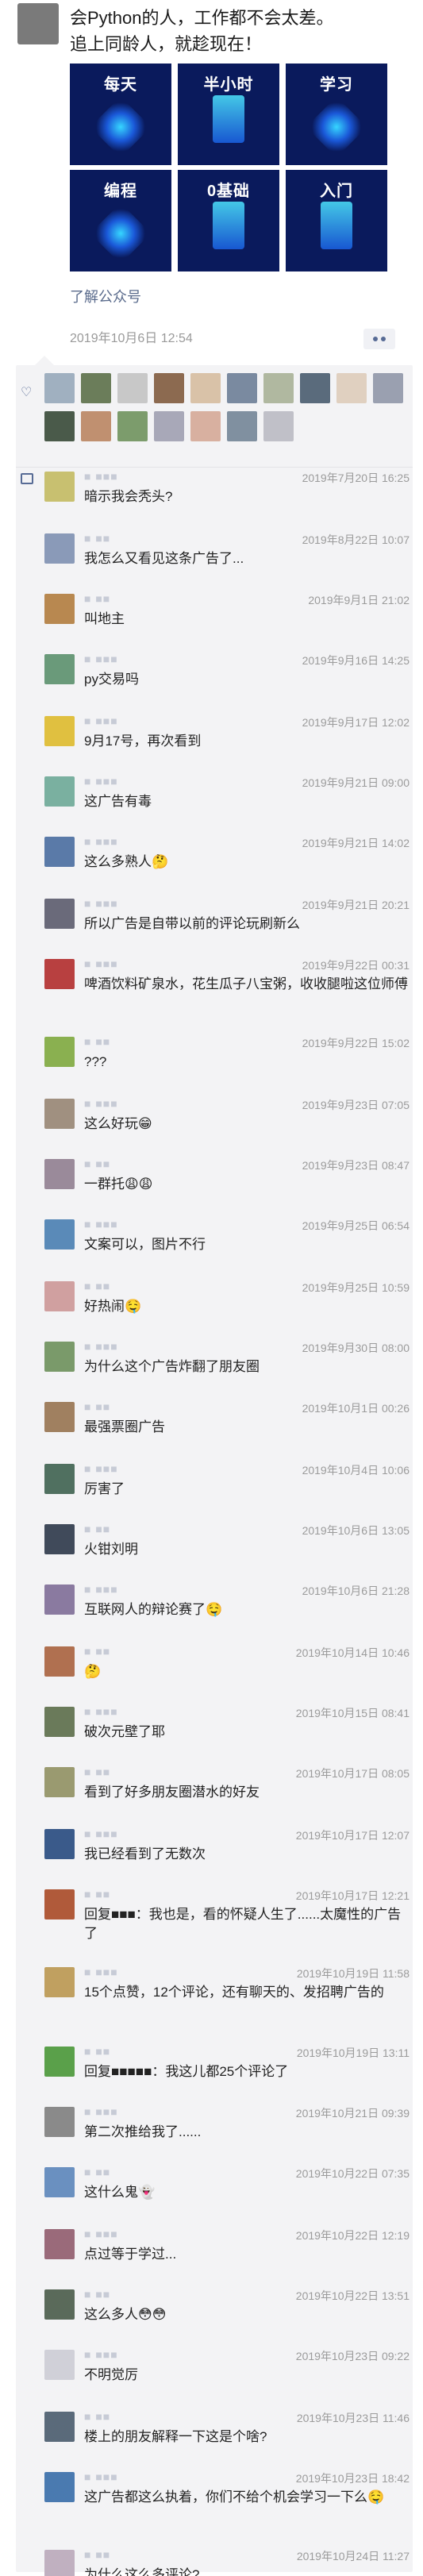 Image resolution: width=423 pixels, height=2576 pixels. What do you see at coordinates (227, 498) in the screenshot?
I see `comment-item: ■ ■■■ 2019年7月20日 16:25 暗示我会秃头?` at bounding box center [227, 498].